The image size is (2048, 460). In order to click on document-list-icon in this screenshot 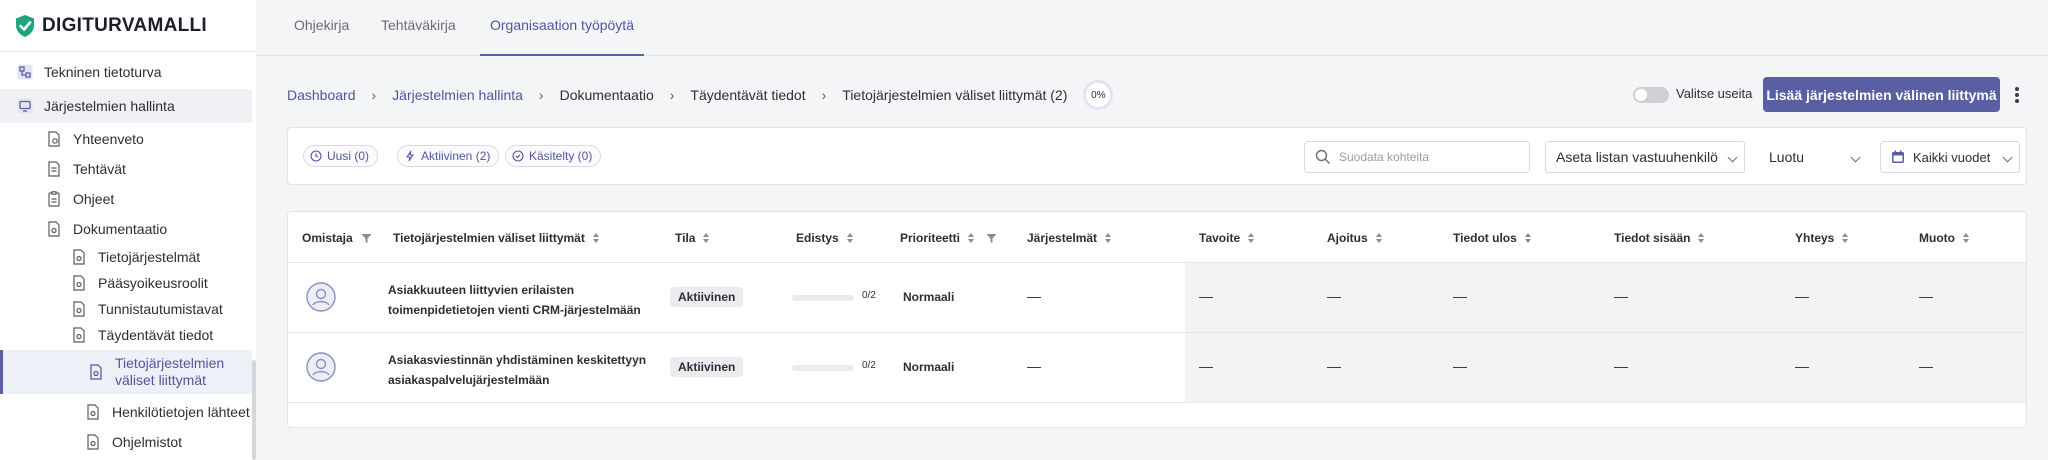, I will do `click(54, 169)`.